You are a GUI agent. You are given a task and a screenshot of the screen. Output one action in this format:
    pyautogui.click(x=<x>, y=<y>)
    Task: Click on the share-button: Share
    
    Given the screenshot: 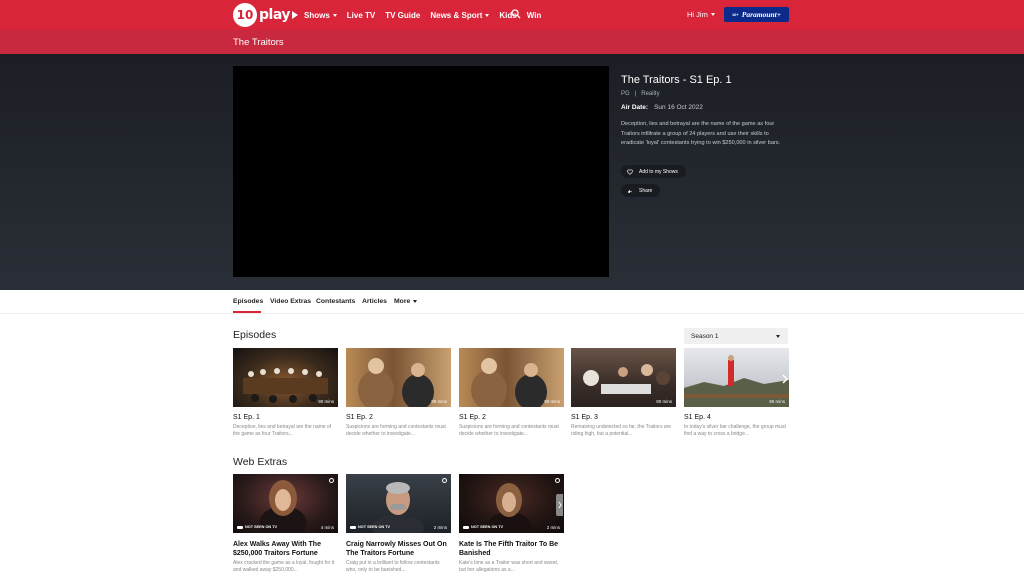 What is the action you would take?
    pyautogui.click(x=641, y=190)
    